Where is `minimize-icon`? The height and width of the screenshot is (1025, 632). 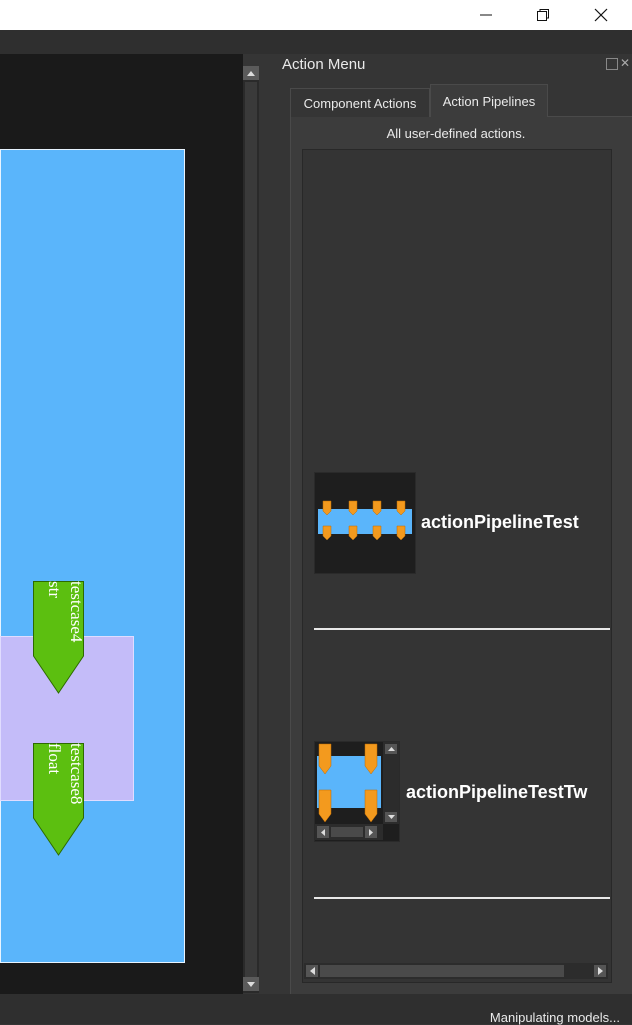 minimize-icon is located at coordinates (486, 15).